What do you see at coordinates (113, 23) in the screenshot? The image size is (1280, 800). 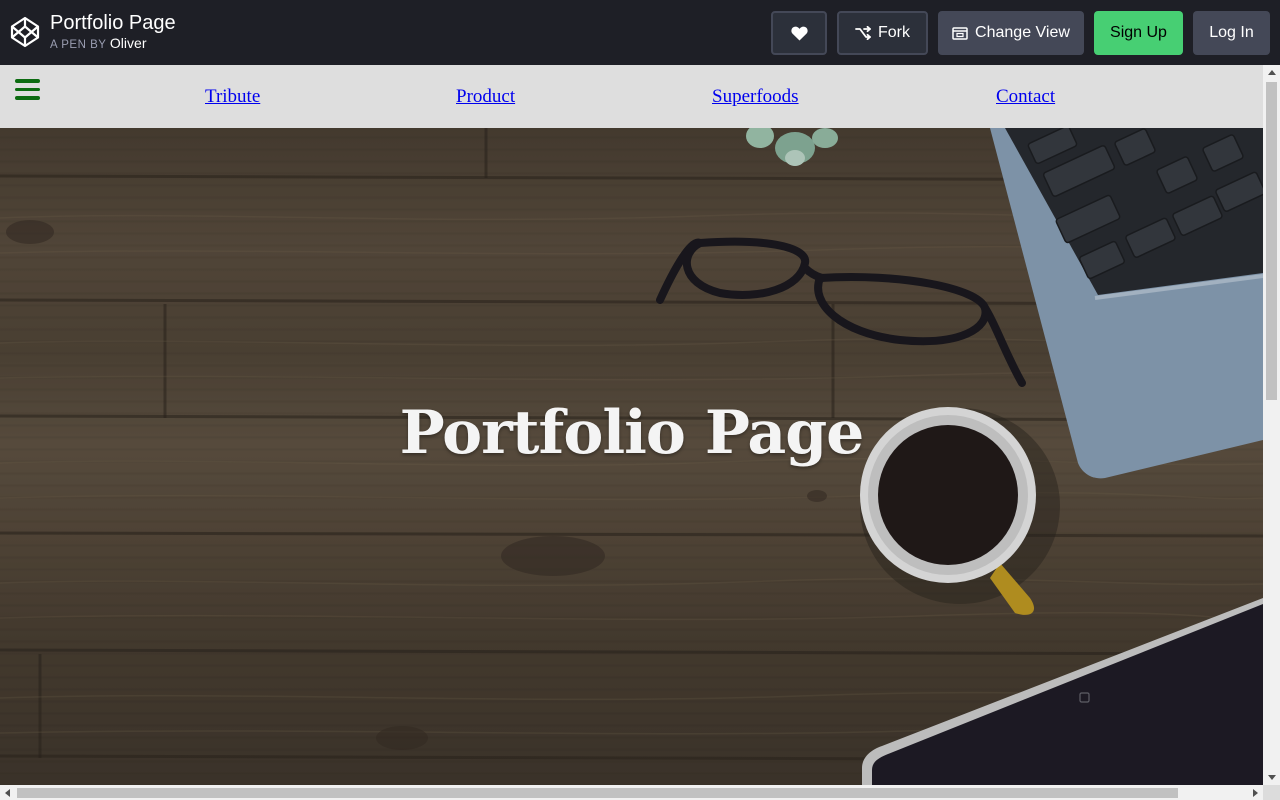 I see `pen-title: Portfolio Page` at bounding box center [113, 23].